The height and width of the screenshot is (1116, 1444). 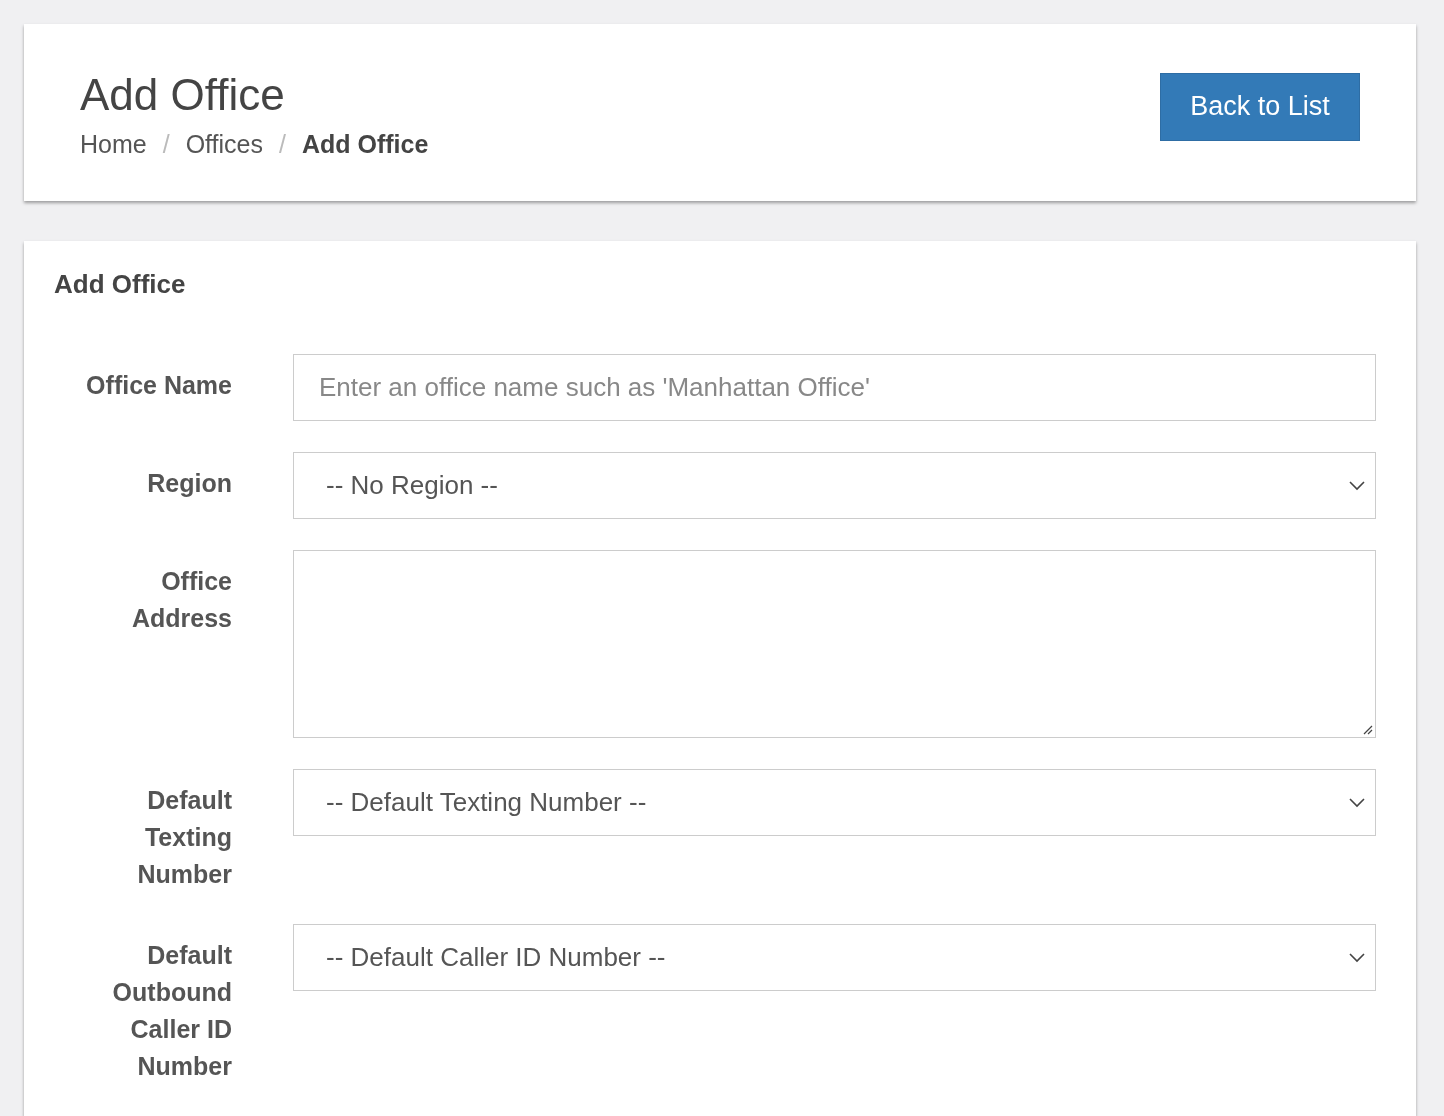 What do you see at coordinates (120, 284) in the screenshot?
I see `form-title: Add Office` at bounding box center [120, 284].